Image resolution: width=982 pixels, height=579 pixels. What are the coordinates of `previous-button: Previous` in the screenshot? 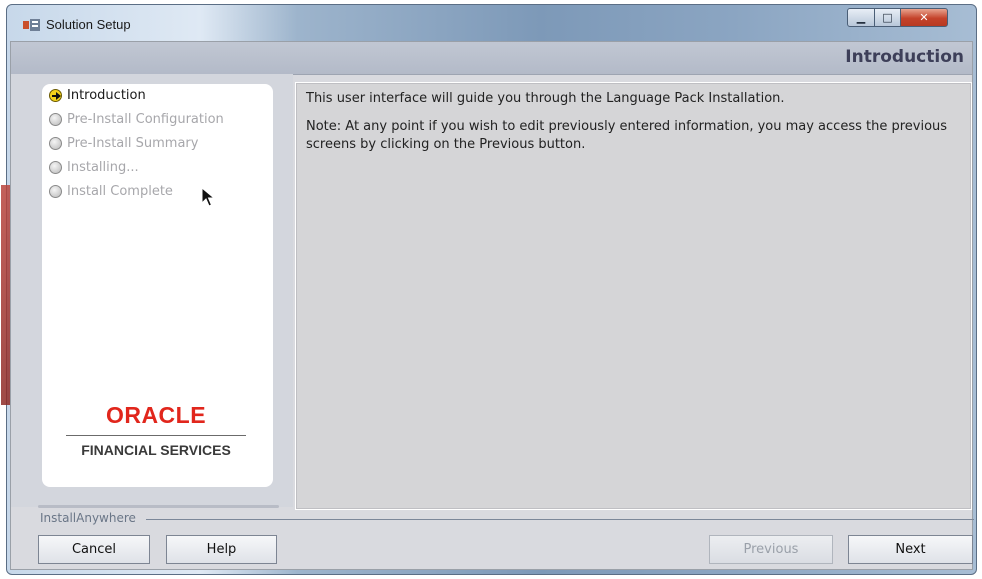 It's located at (771, 549).